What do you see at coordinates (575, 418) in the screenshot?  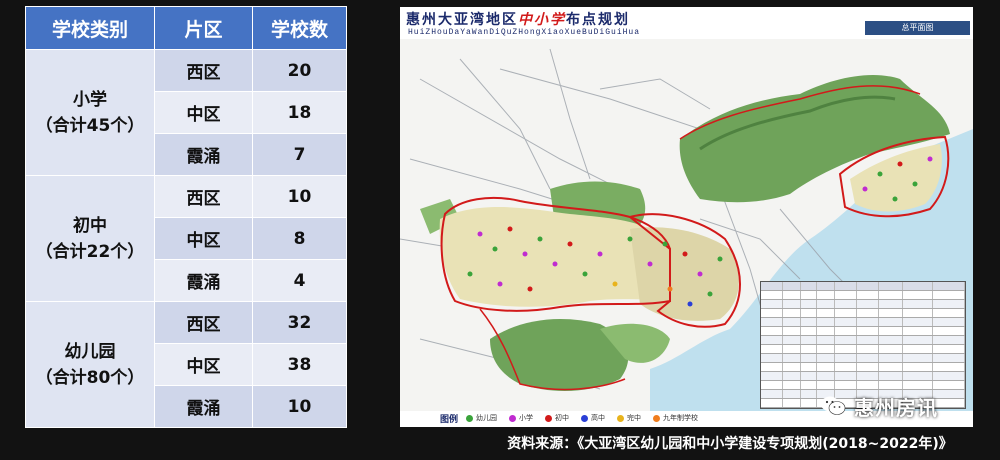 I see `map-legend: 图例 幼儿园 小学 初中 高中 完中 九年制学校` at bounding box center [575, 418].